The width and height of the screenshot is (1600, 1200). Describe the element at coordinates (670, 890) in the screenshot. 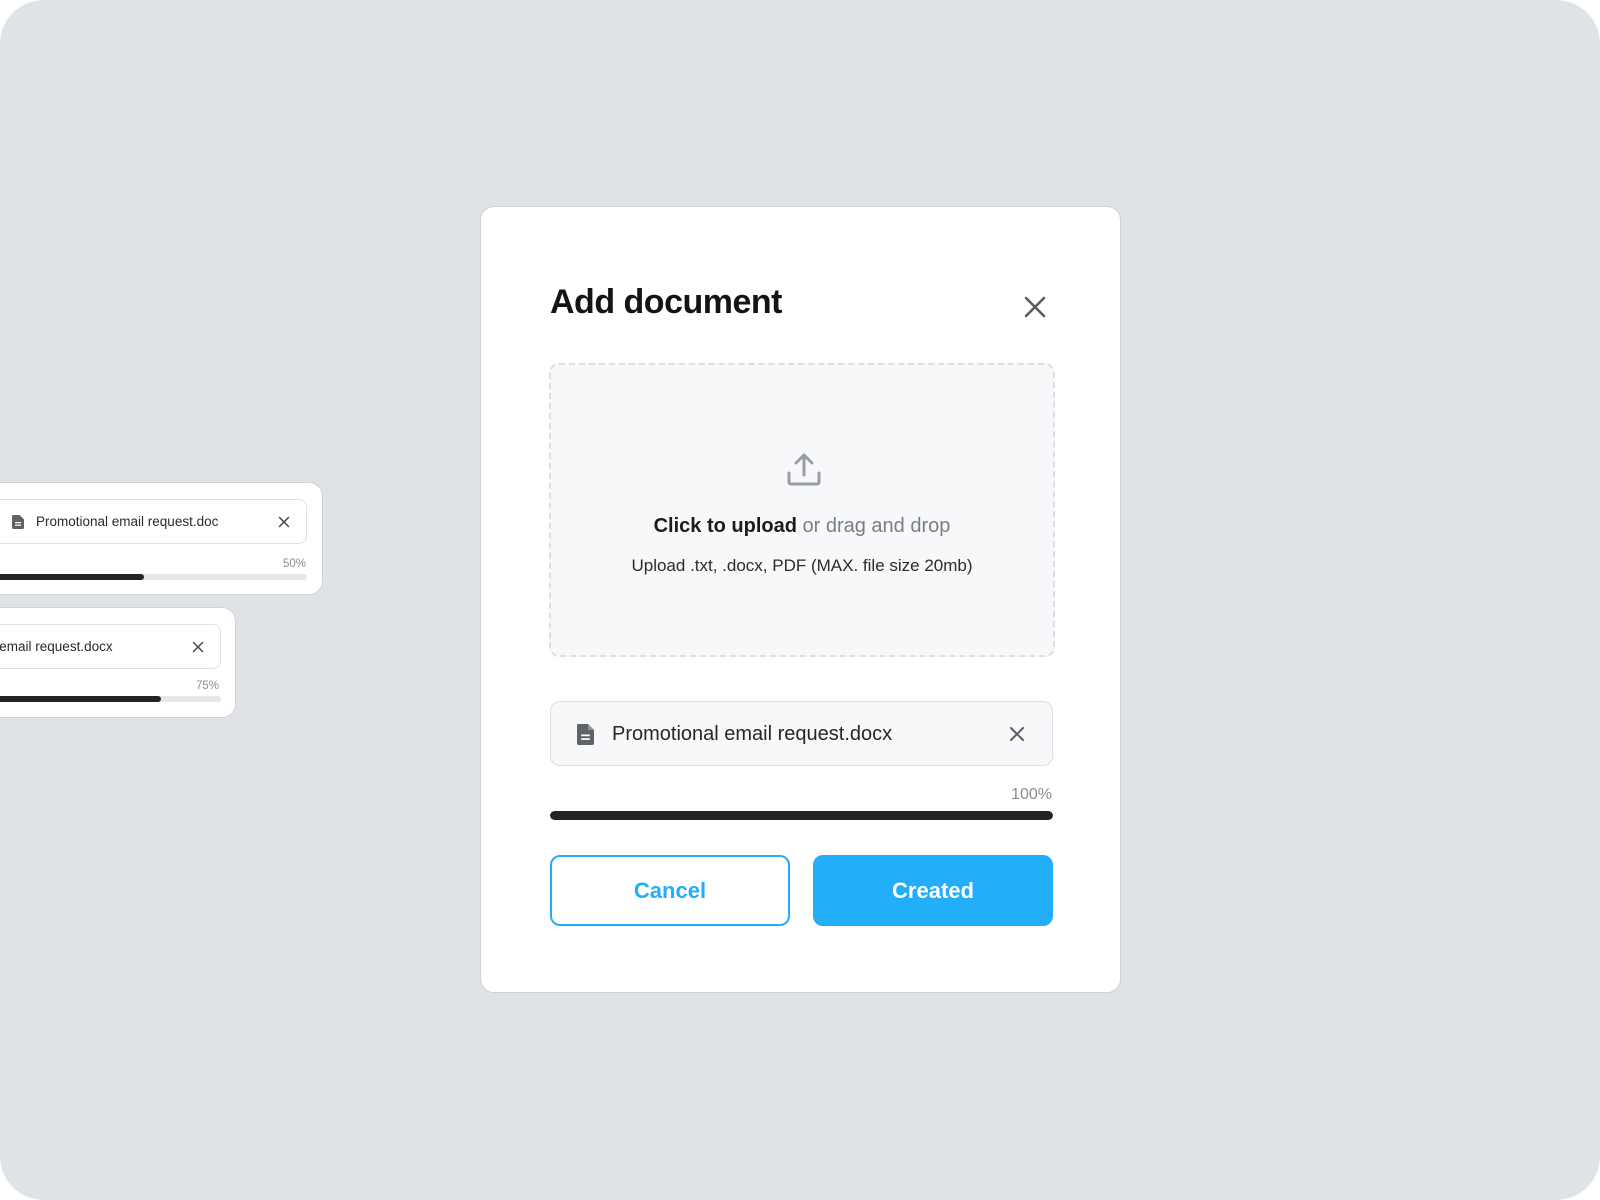

I see `cancel-button: Cancel` at that location.